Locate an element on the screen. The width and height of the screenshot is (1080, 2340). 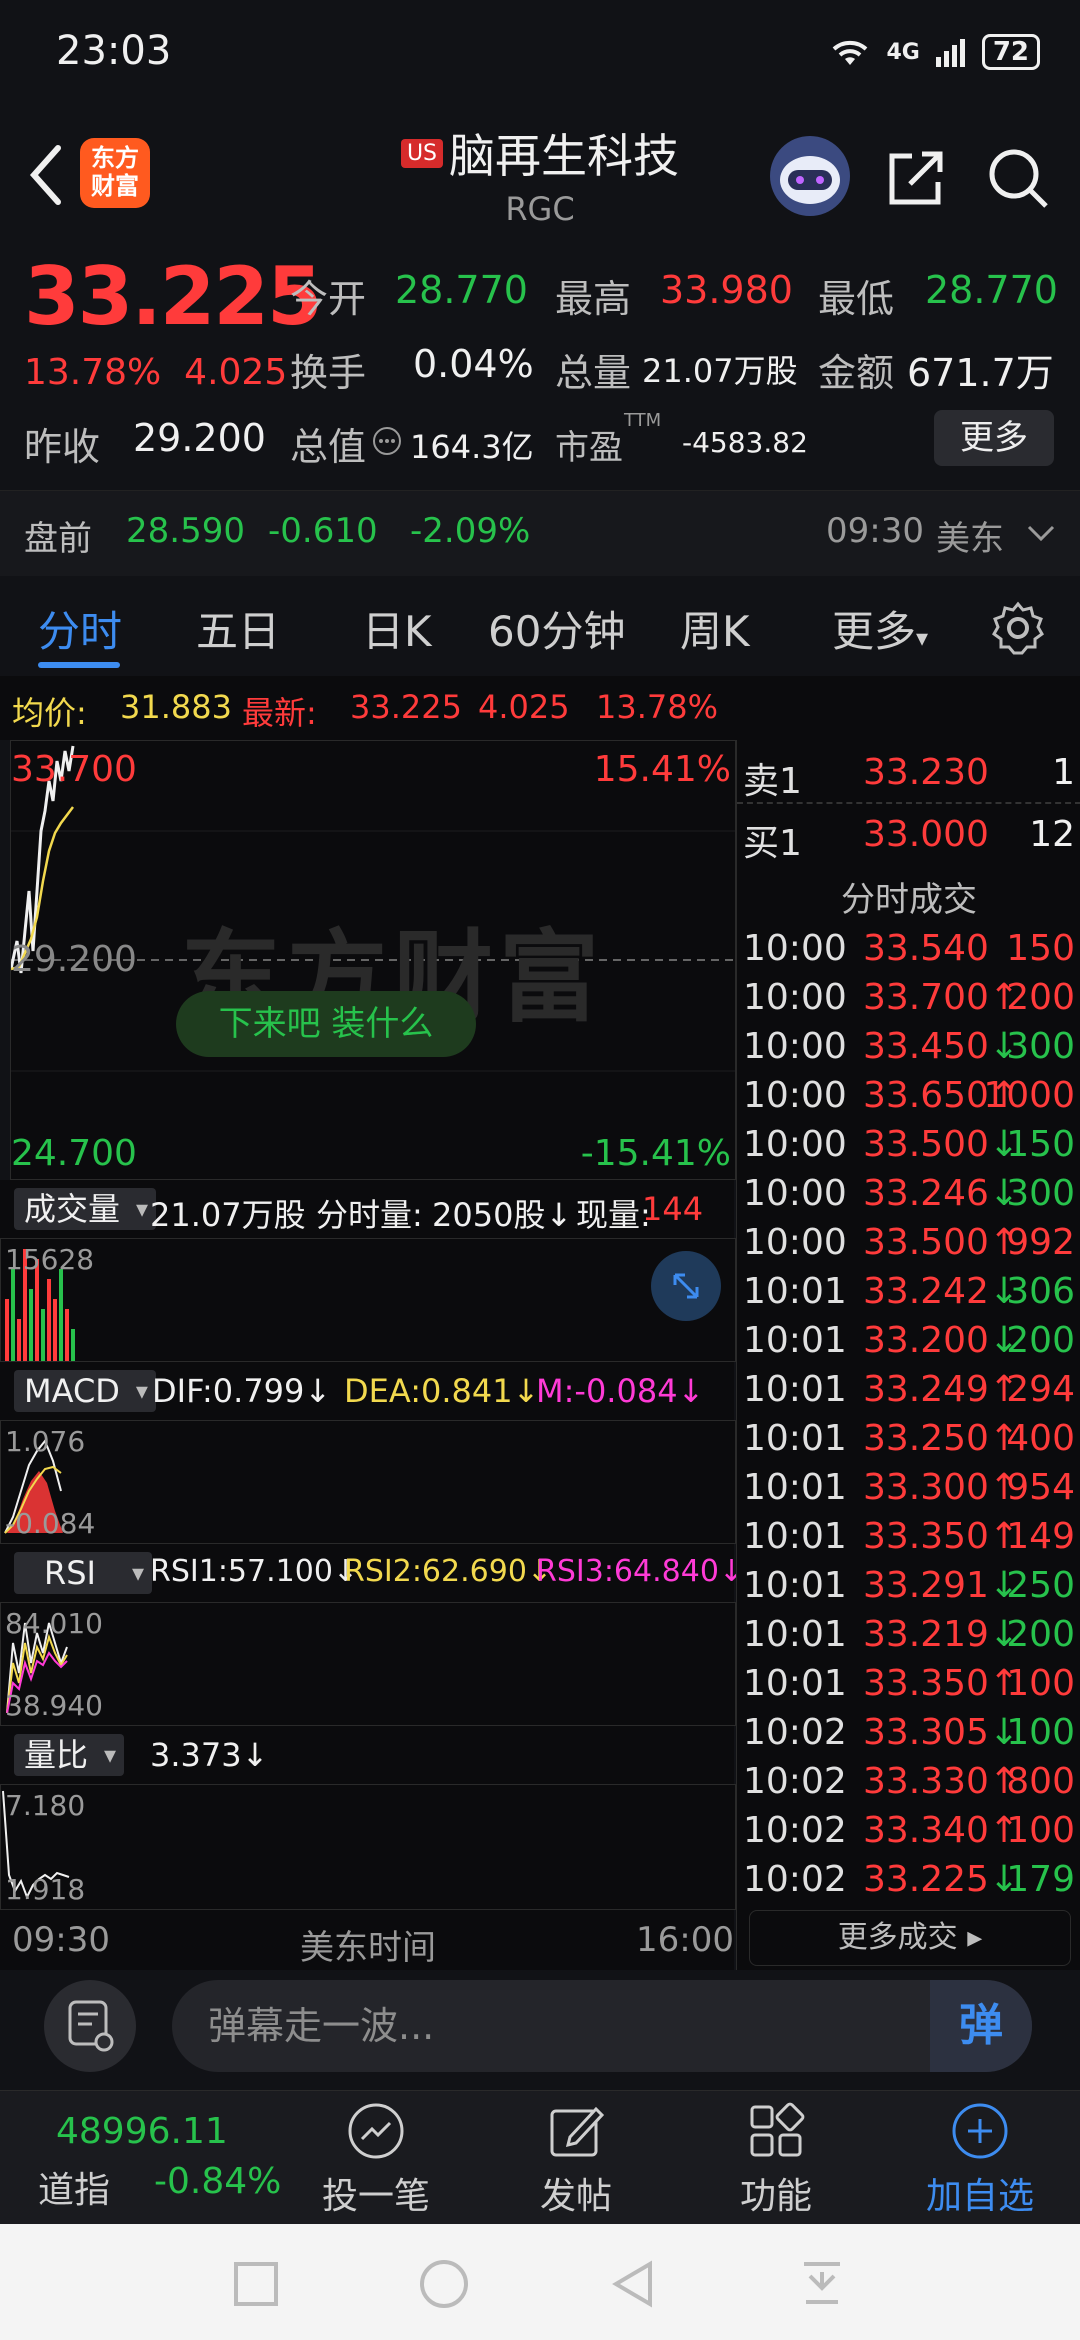
chevron-down-icon is located at coordinates (1041, 533).